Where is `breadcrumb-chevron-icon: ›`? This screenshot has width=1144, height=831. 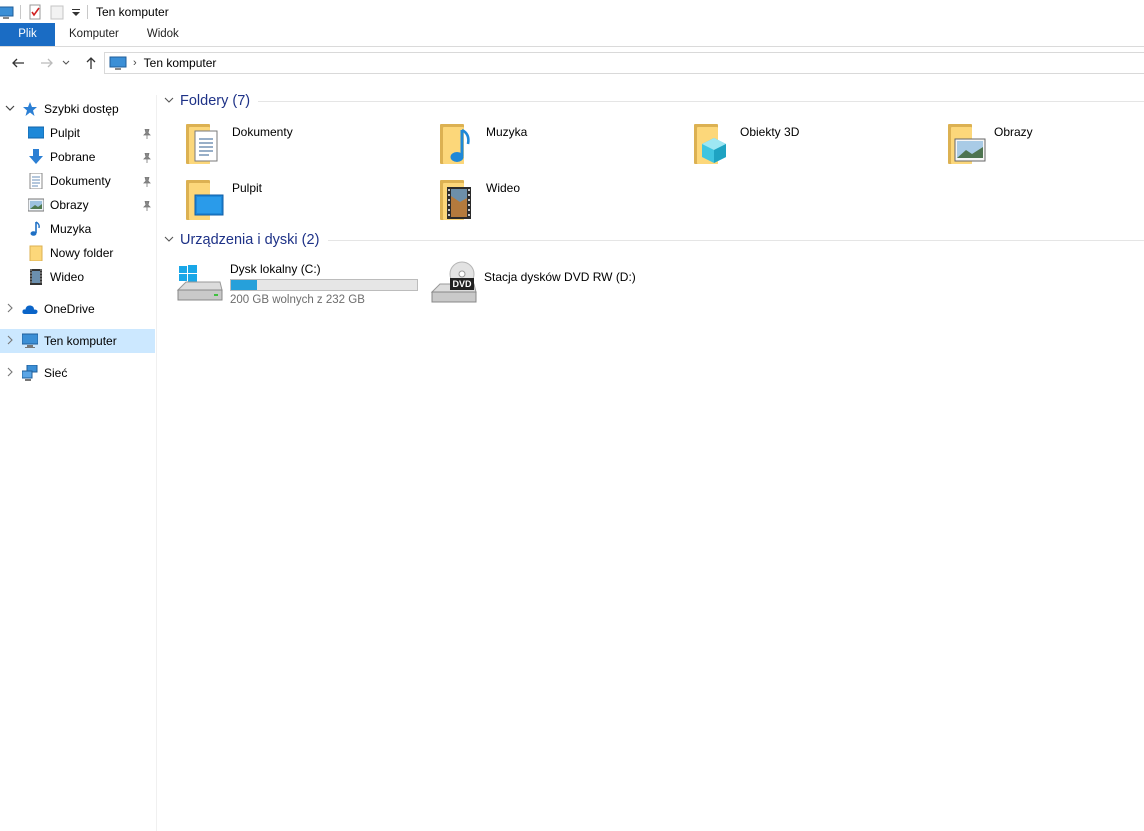
breadcrumb-chevron-icon: › is located at coordinates (135, 63).